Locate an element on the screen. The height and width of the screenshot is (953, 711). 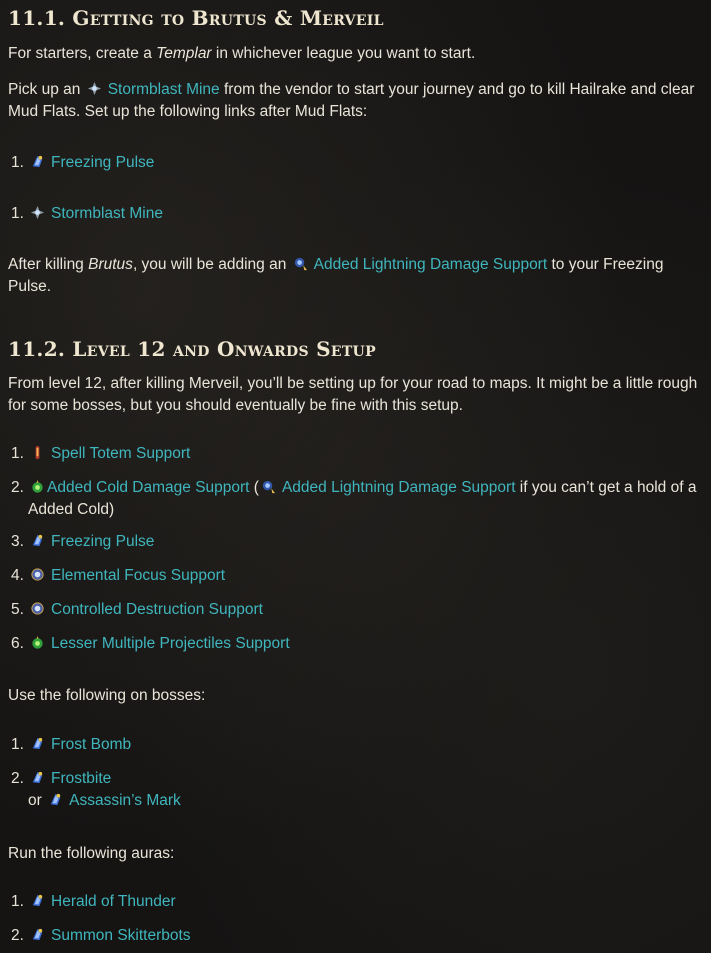
list-item: 1. Stormblast Mine is located at coordinates (87, 213).